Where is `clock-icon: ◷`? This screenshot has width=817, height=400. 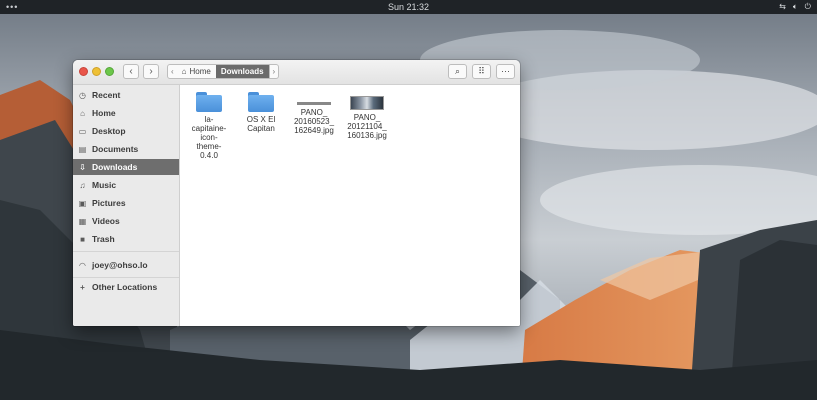
clock-icon: ◷ is located at coordinates (82, 95).